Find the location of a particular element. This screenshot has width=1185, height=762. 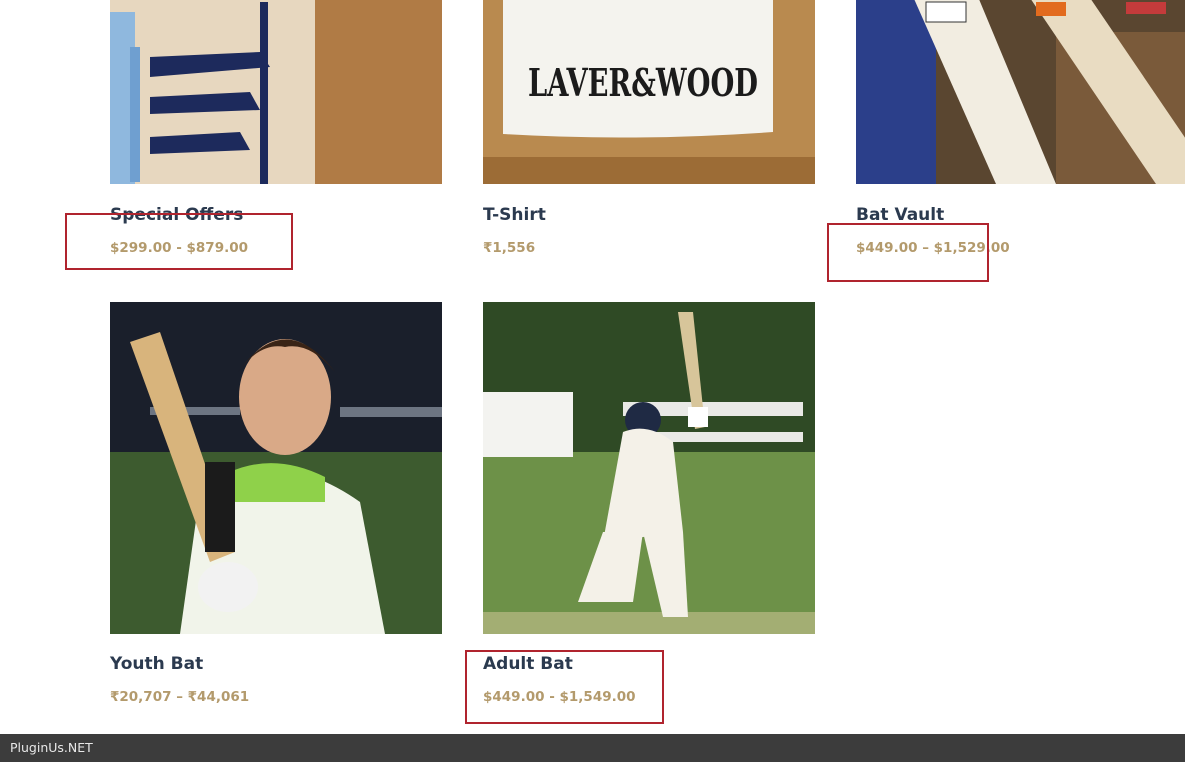

youth-player-image is located at coordinates (276, 468).